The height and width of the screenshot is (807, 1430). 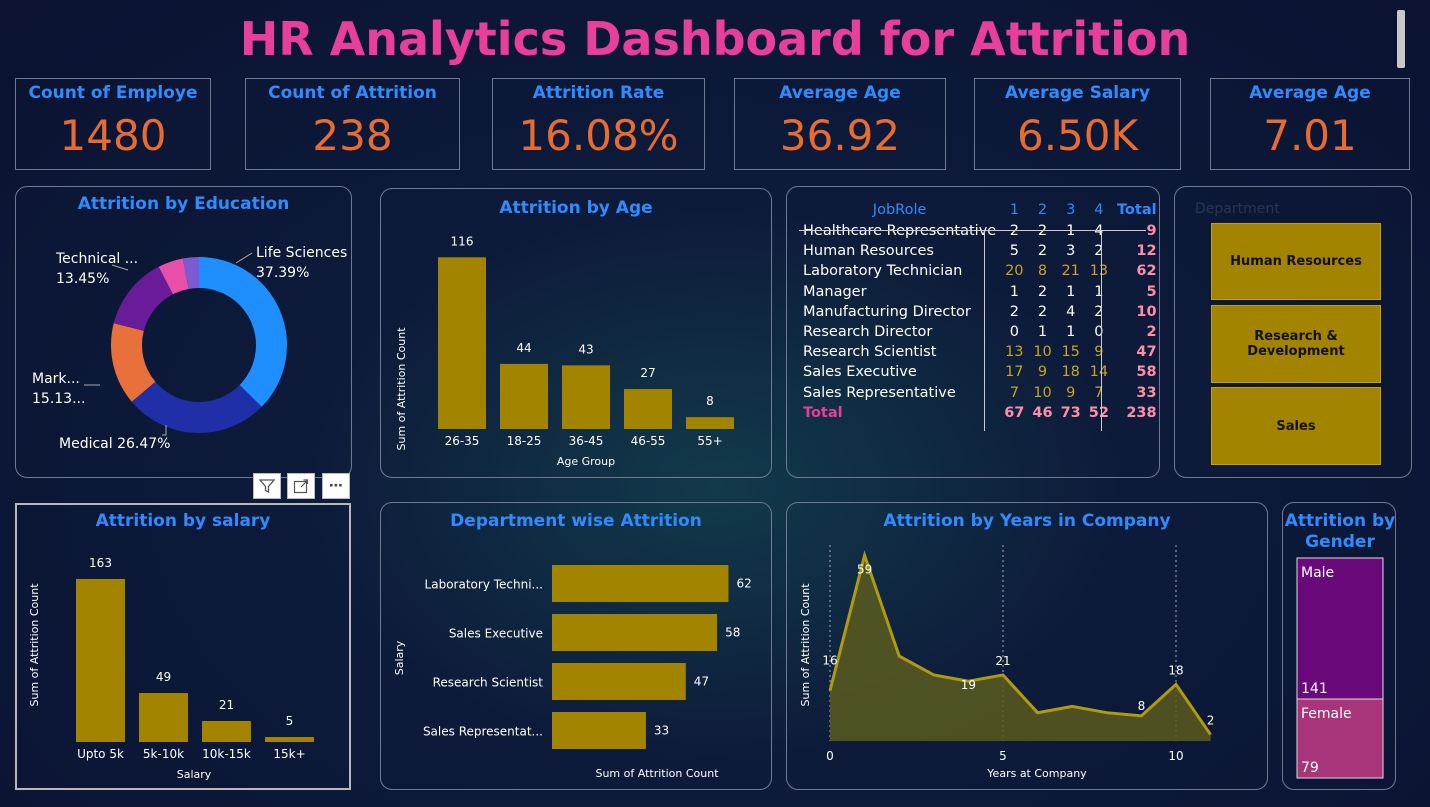 What do you see at coordinates (840, 135) in the screenshot?
I see `kpi-value: 36.92` at bounding box center [840, 135].